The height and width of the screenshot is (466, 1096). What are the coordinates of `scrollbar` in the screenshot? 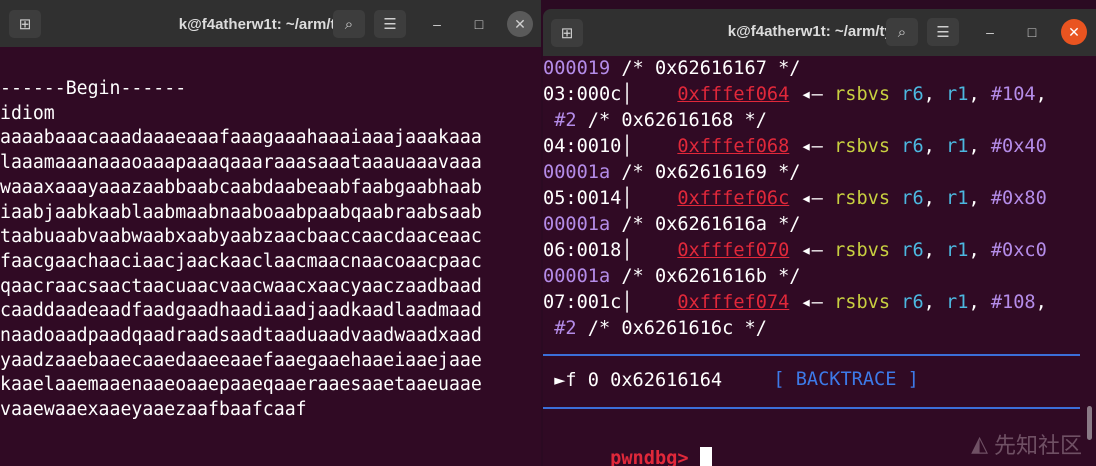 It's located at (1089, 423).